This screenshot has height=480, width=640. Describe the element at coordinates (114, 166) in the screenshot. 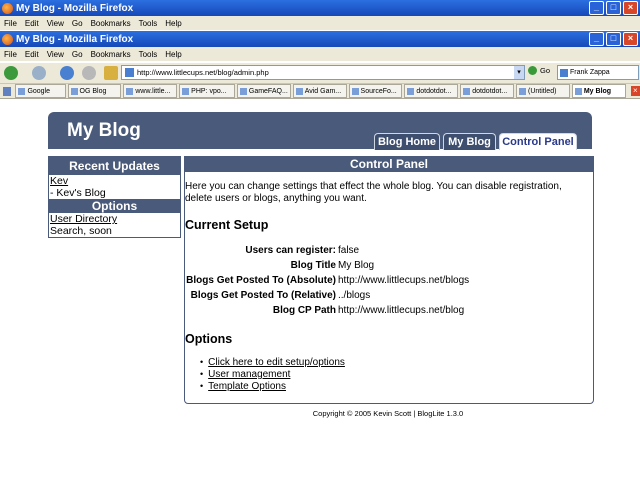

I see `recent-updates-heading: Recent Updates` at that location.